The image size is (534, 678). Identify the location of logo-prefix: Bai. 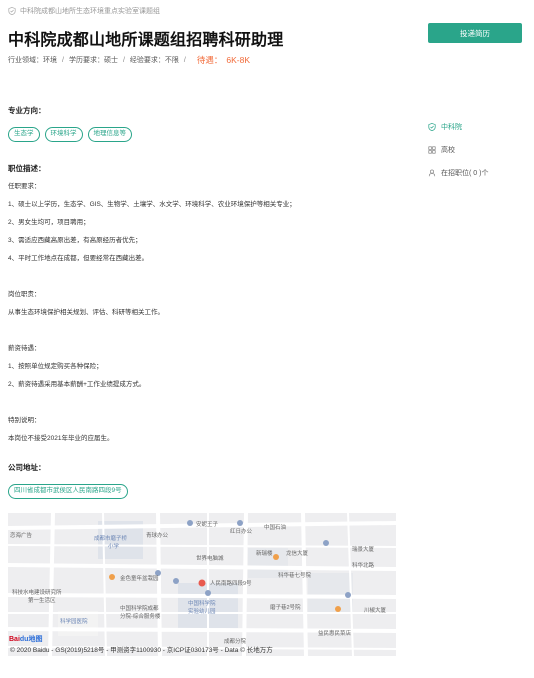
(14, 639).